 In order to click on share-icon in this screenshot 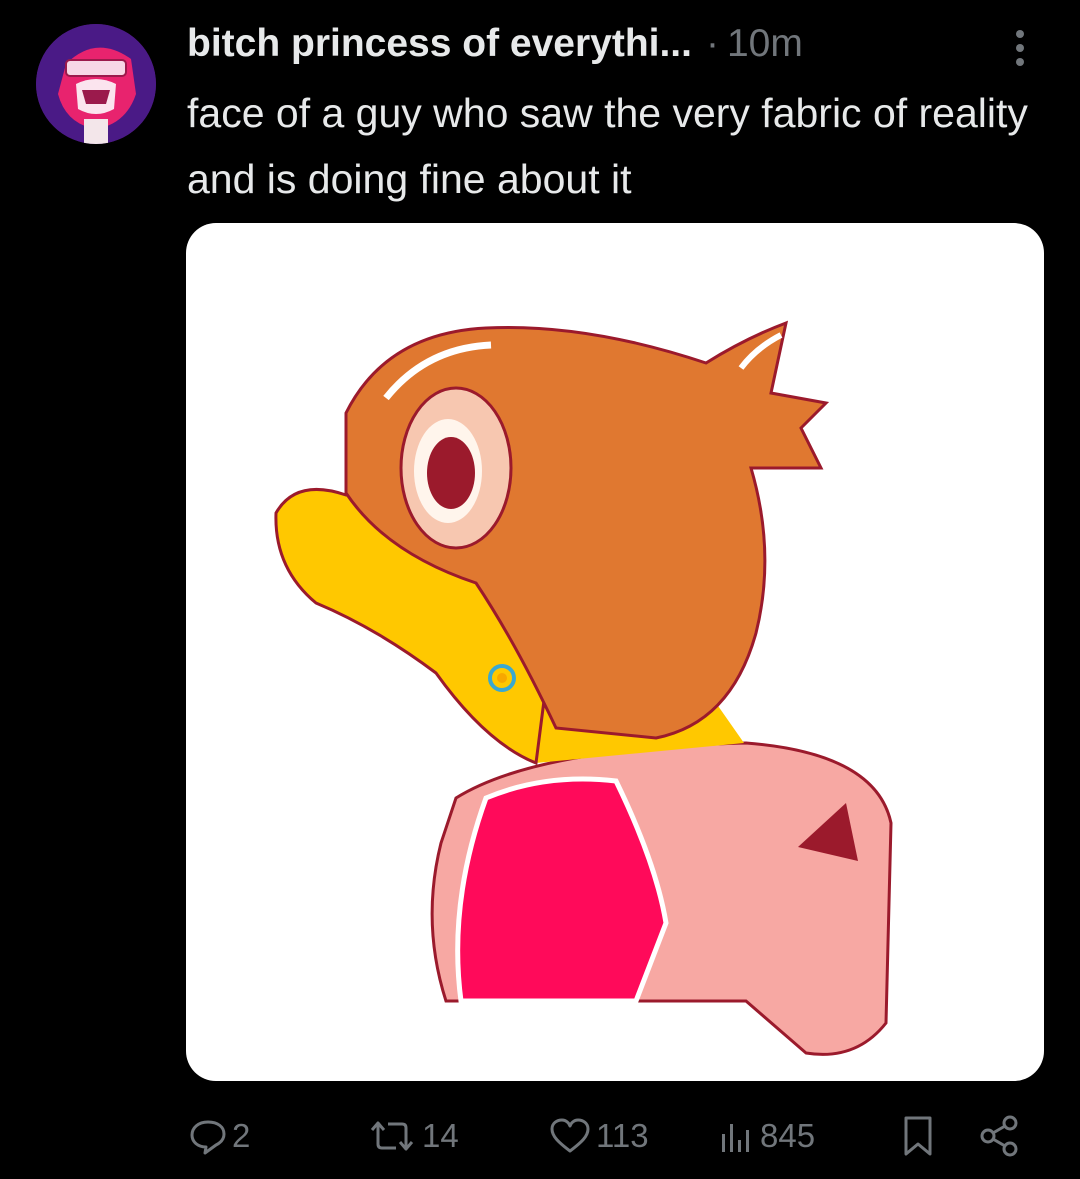, I will do `click(1000, 1136)`.